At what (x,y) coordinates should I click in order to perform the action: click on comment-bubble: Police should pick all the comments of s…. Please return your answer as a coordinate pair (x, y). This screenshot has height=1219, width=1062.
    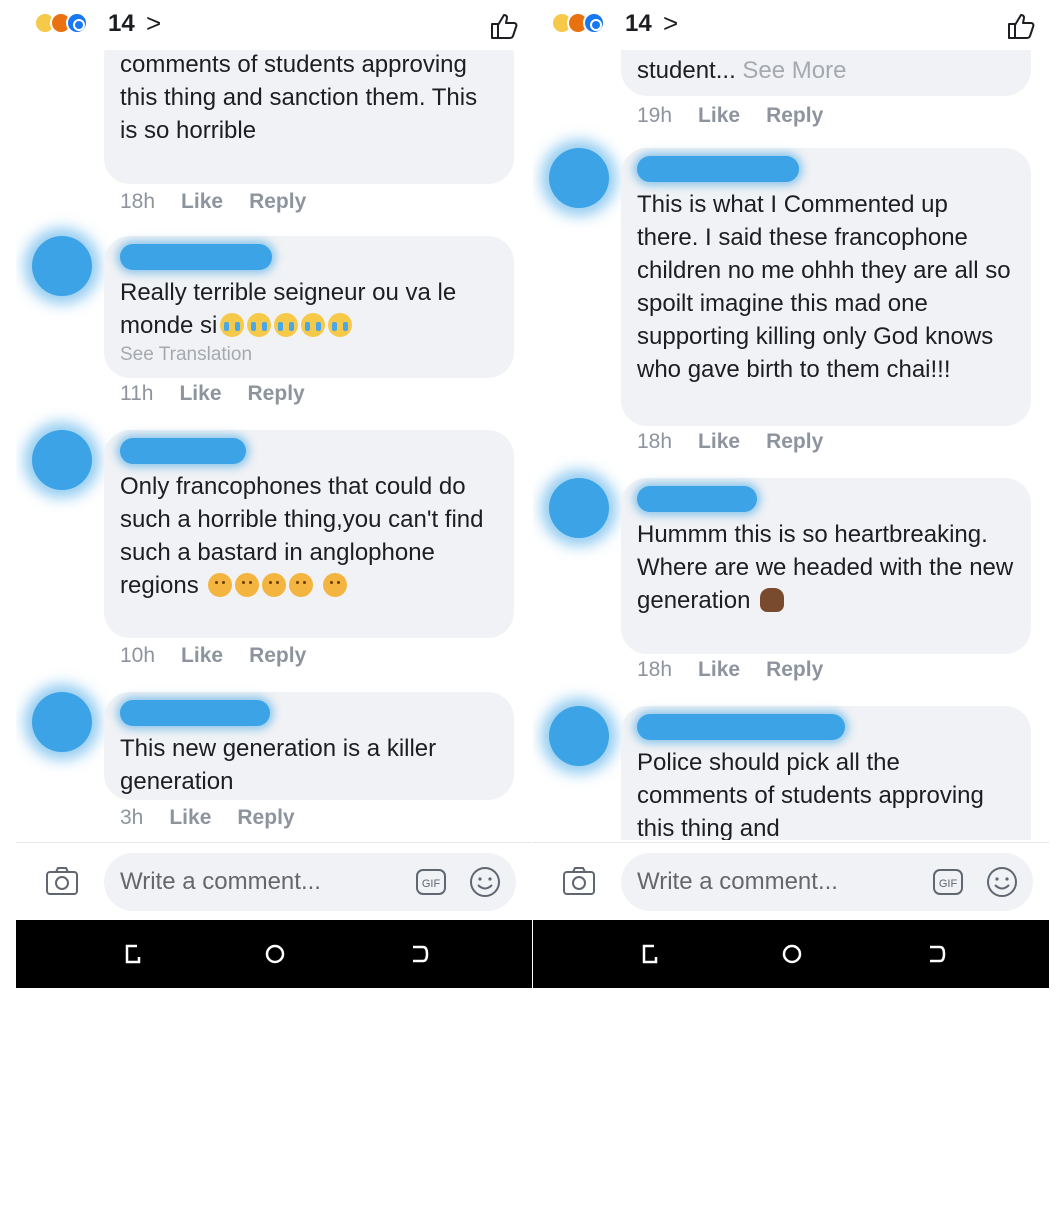
    Looking at the image, I should click on (826, 773).